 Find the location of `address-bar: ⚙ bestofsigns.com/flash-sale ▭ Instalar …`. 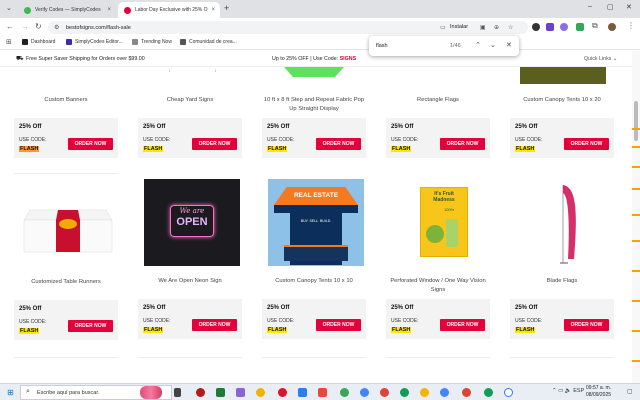

address-bar: ⚙ bestofsigns.com/flash-sale ▭ Instalar … is located at coordinates (288, 27).